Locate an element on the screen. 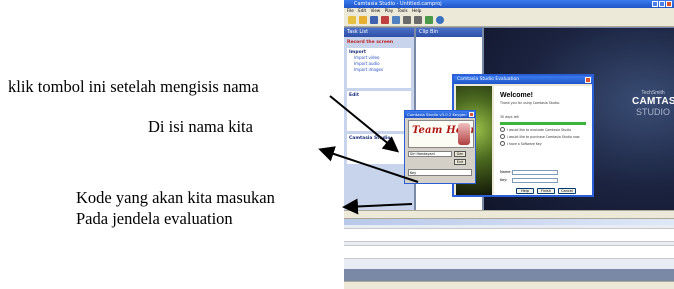 This screenshot has width=674, height=289. status-bar is located at coordinates (509, 285).